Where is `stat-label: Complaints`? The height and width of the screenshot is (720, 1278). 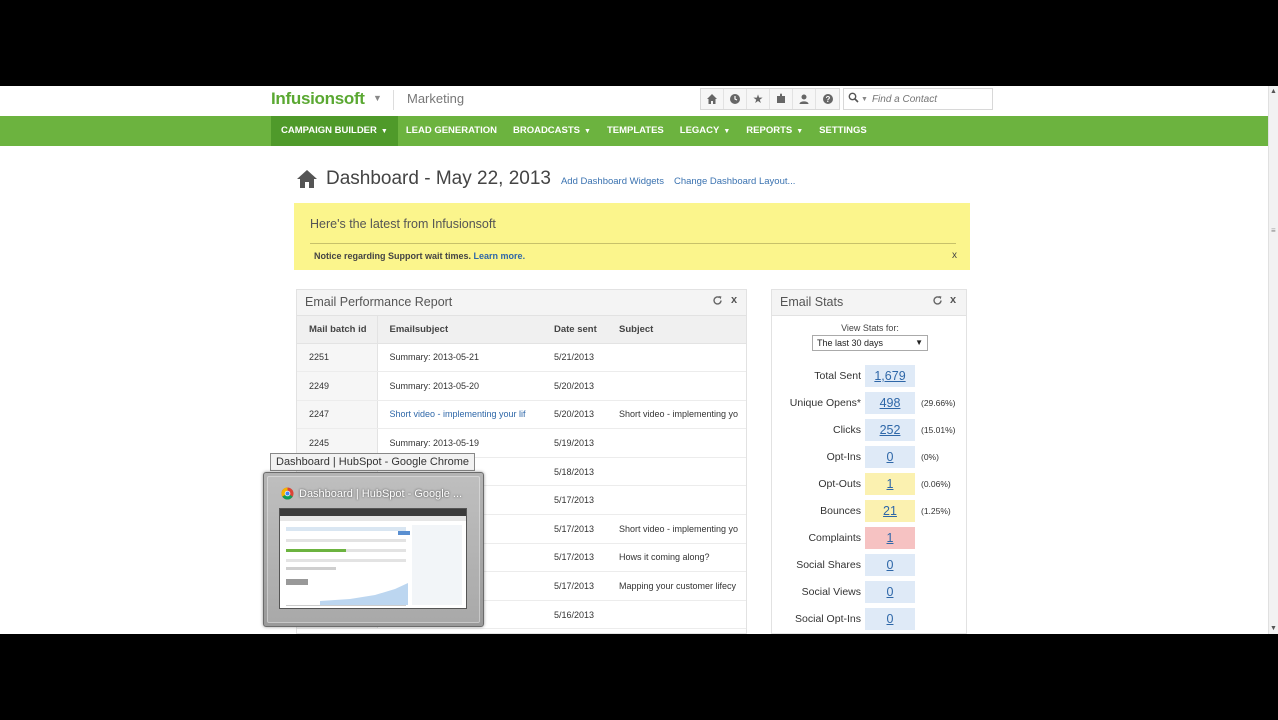
stat-label: Complaints is located at coordinates (834, 538).